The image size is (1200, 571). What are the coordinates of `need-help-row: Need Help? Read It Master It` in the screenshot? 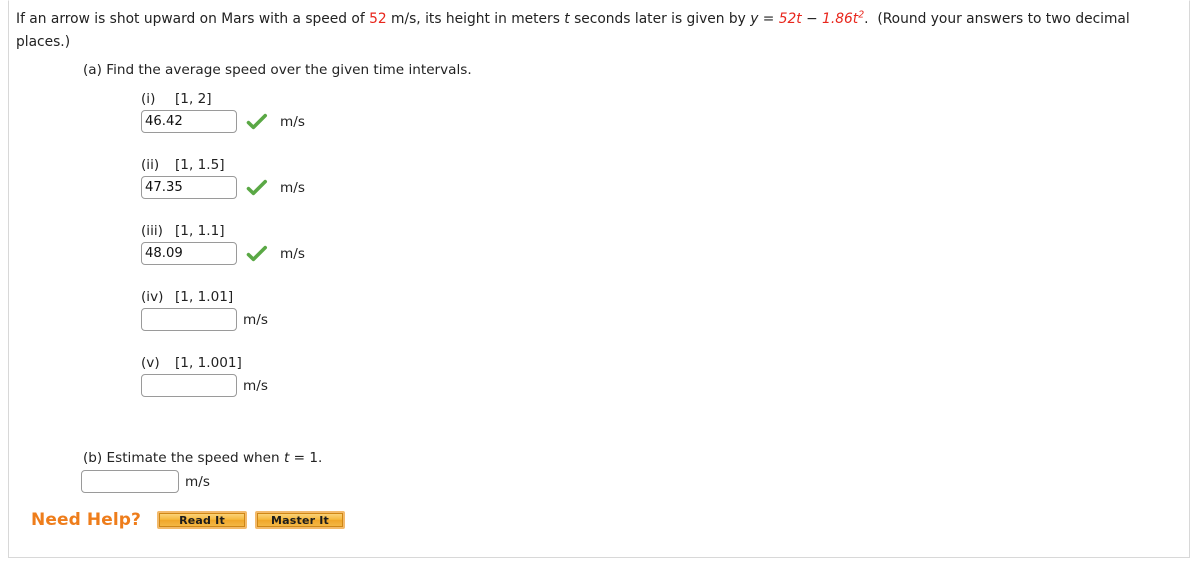 It's located at (188, 520).